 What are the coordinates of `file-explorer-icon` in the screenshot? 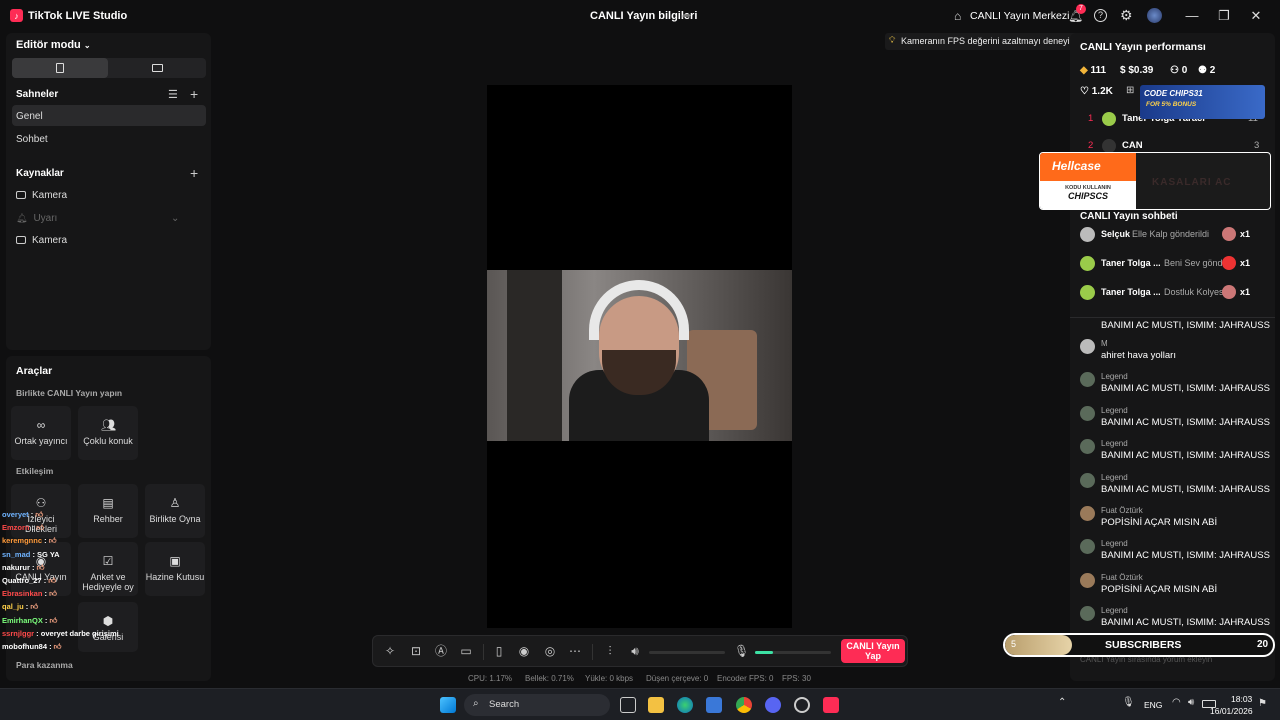 It's located at (656, 705).